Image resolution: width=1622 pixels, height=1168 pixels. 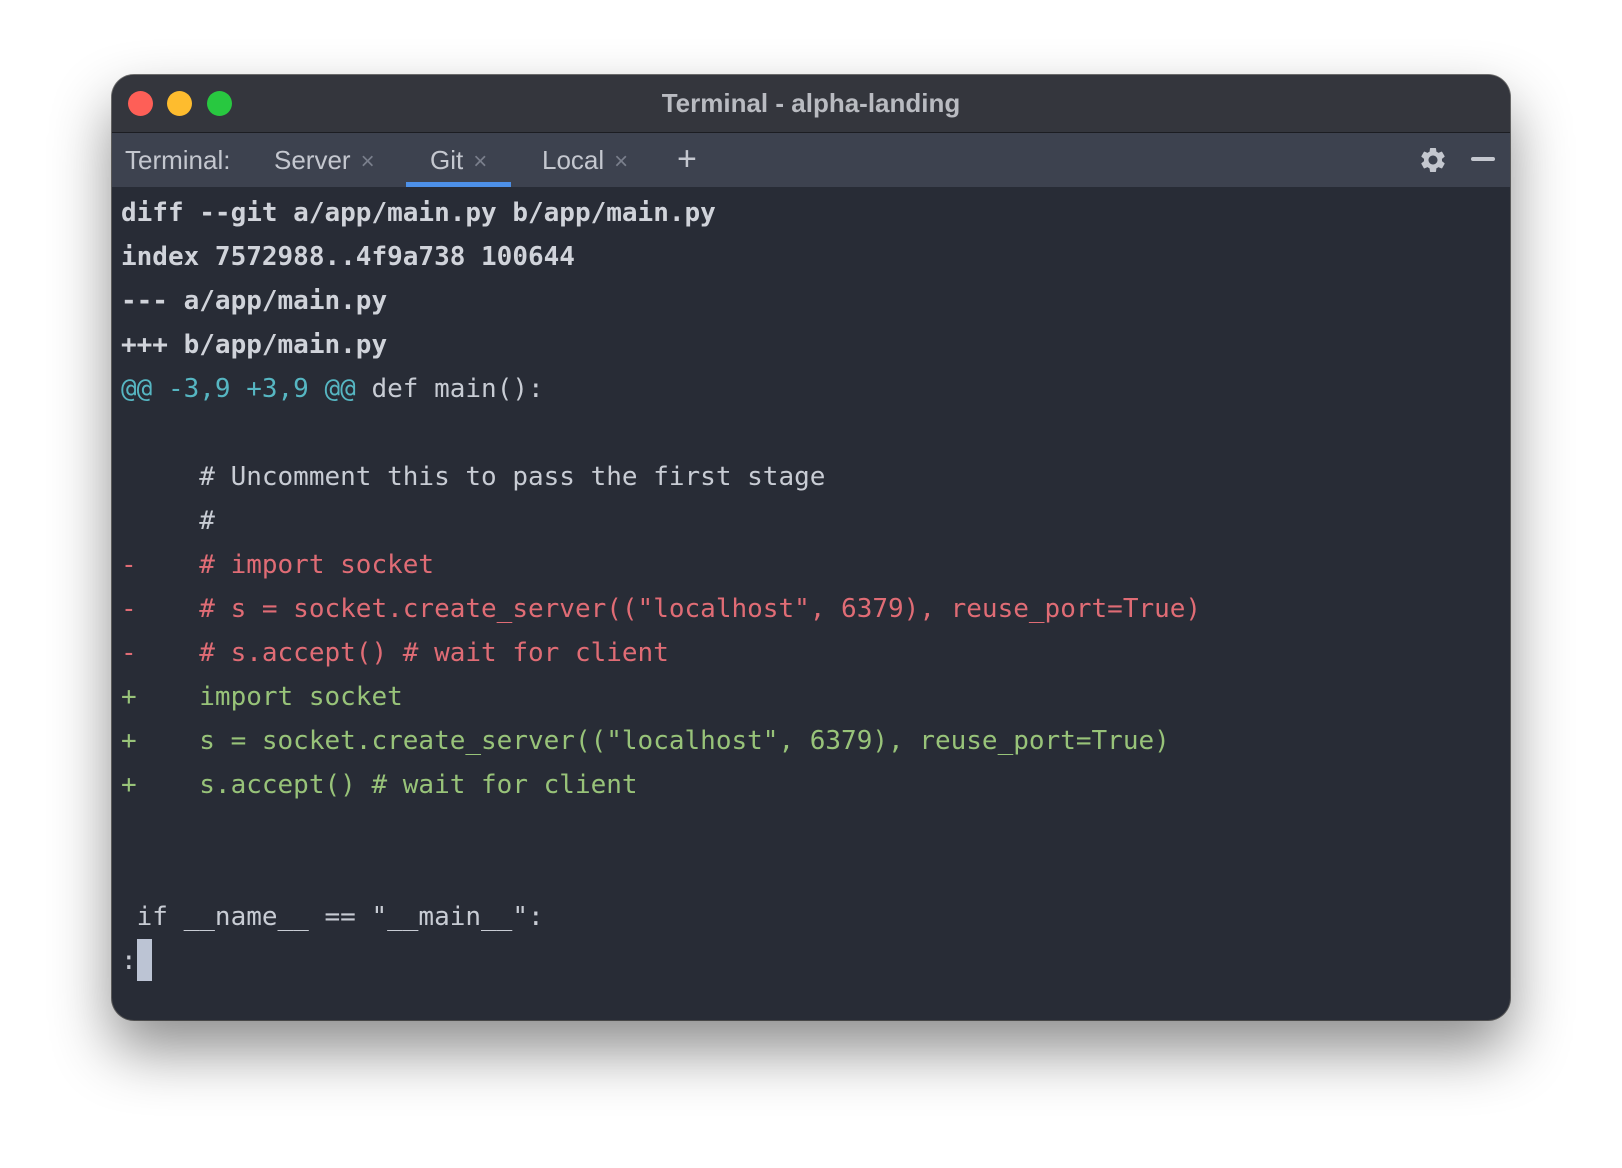 What do you see at coordinates (1483, 159) in the screenshot?
I see `minimize-icon` at bounding box center [1483, 159].